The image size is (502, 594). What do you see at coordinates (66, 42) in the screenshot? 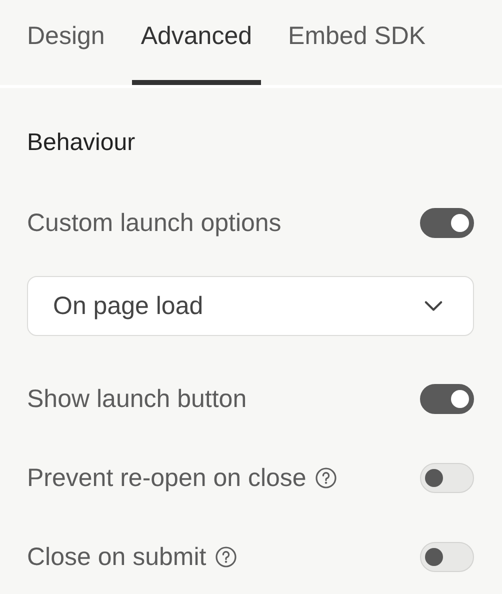
I see `tab: Design` at bounding box center [66, 42].